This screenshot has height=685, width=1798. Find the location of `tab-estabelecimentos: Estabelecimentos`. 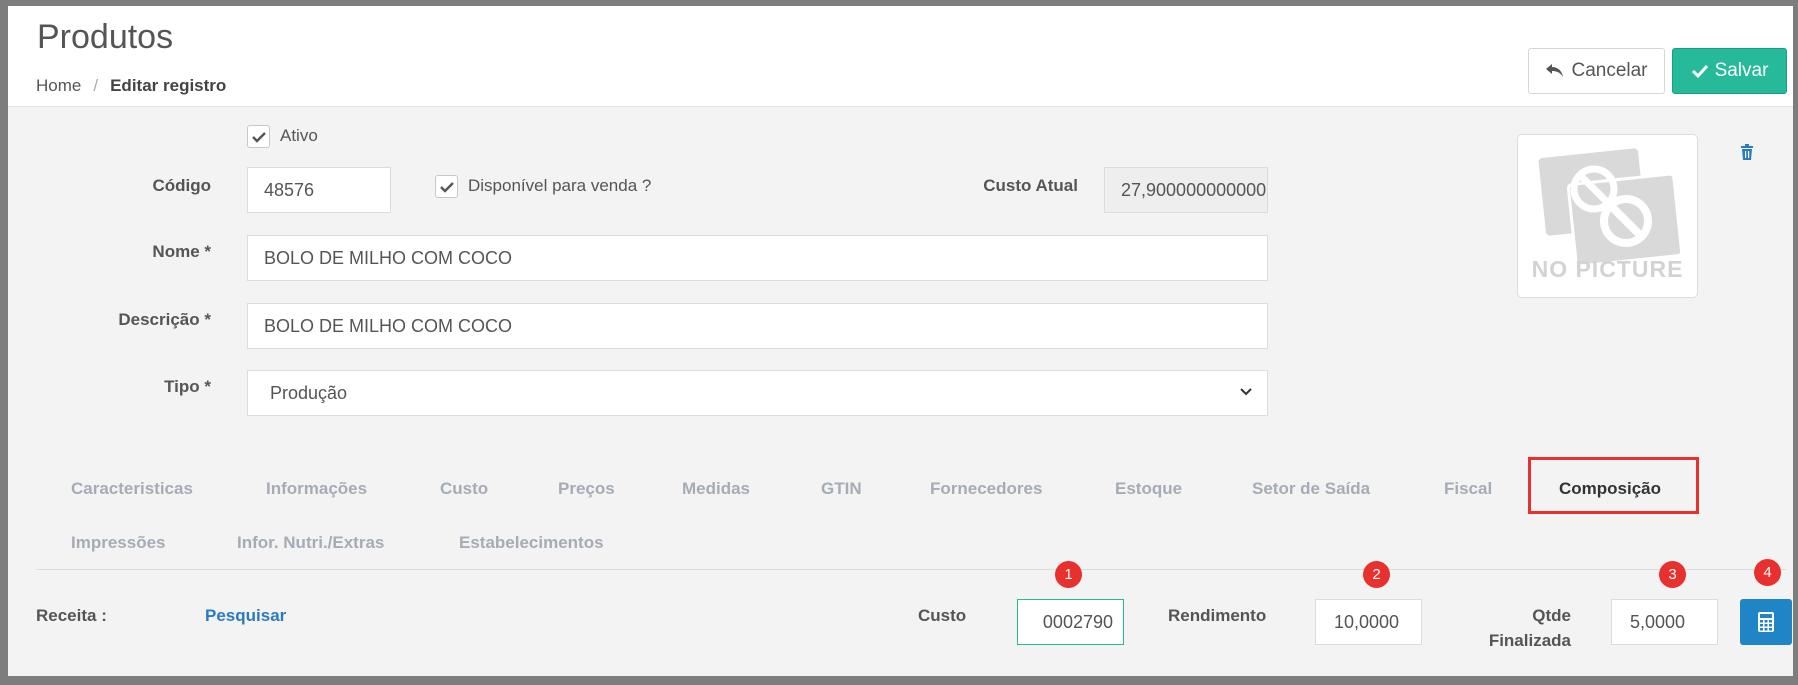

tab-estabelecimentos: Estabelecimentos is located at coordinates (531, 543).